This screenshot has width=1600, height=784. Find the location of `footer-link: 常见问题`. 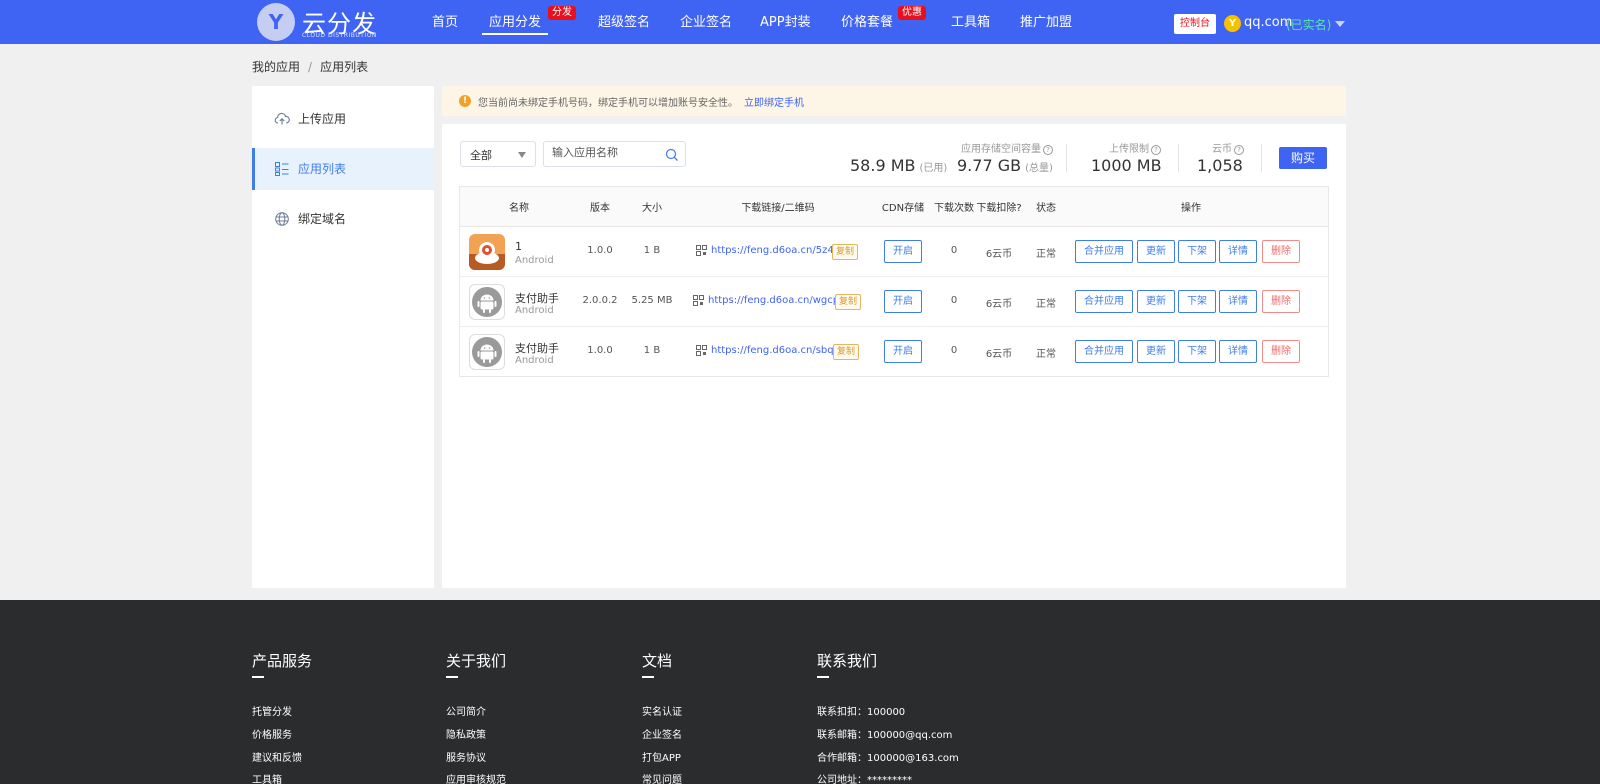

footer-link: 常见问题 is located at coordinates (662, 777).